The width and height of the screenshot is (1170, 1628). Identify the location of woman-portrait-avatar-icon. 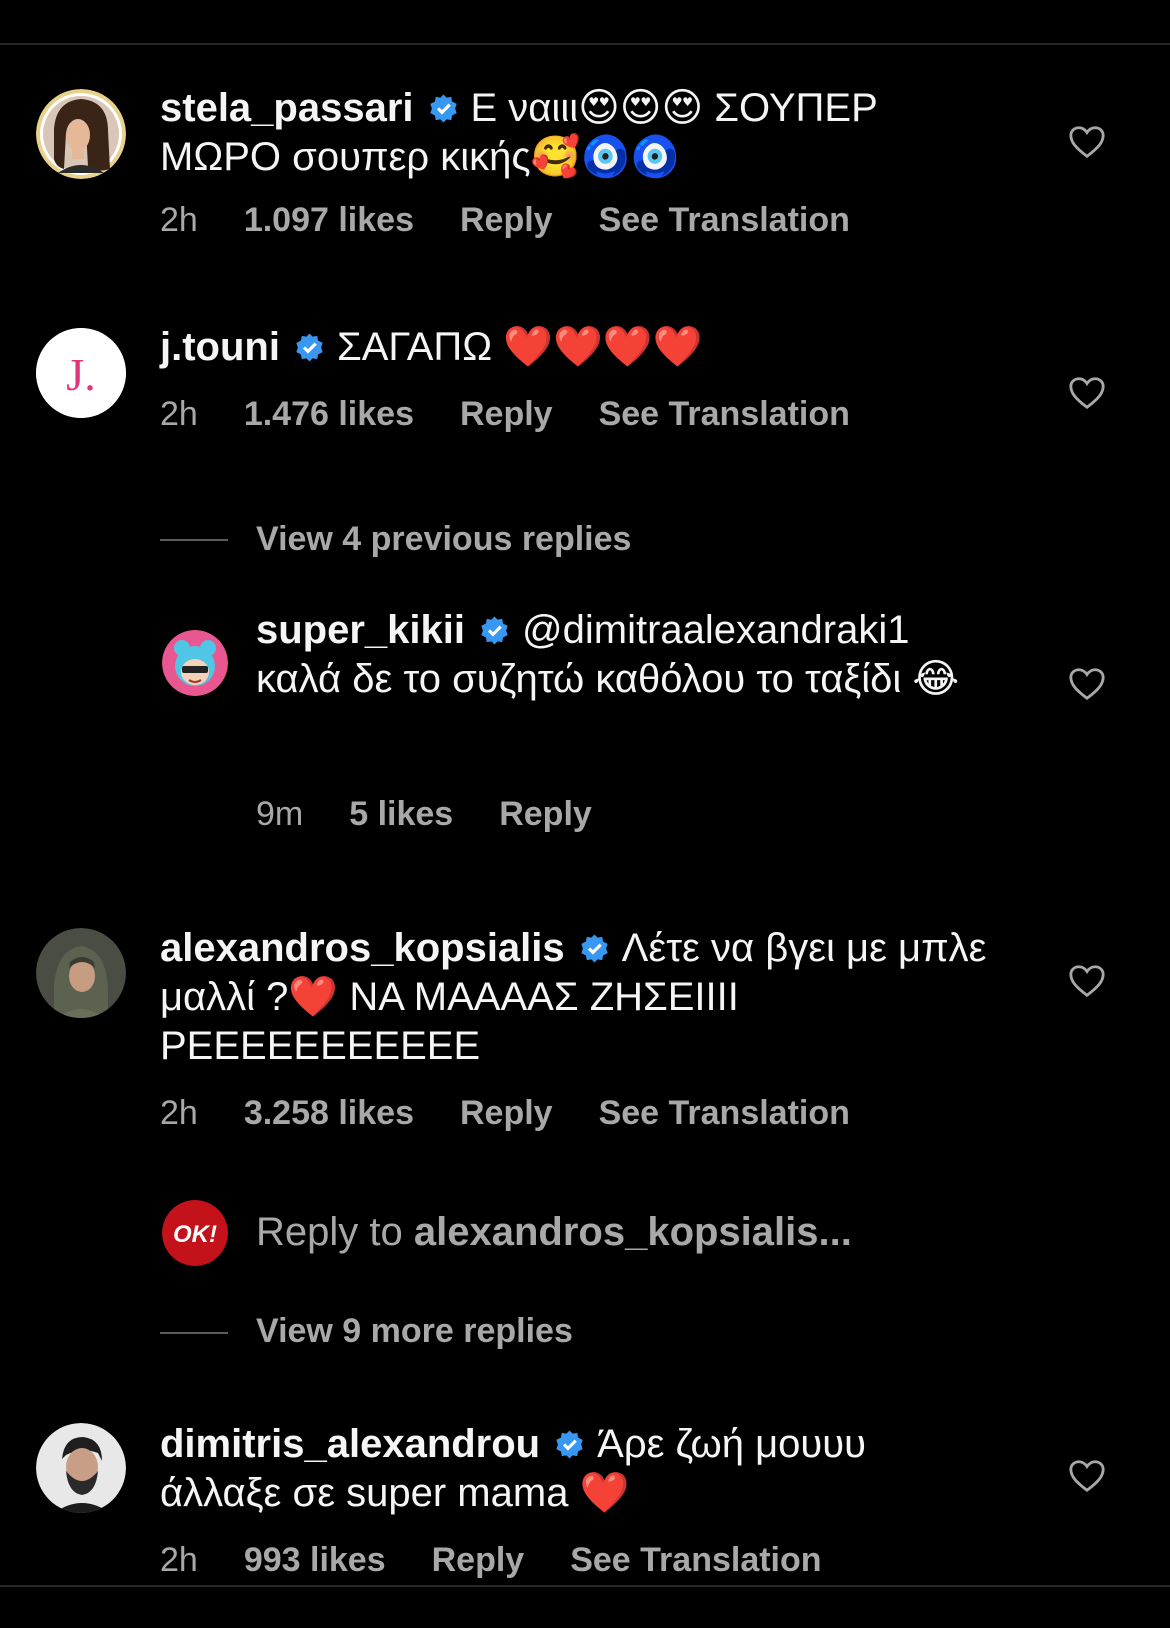
(81, 134).